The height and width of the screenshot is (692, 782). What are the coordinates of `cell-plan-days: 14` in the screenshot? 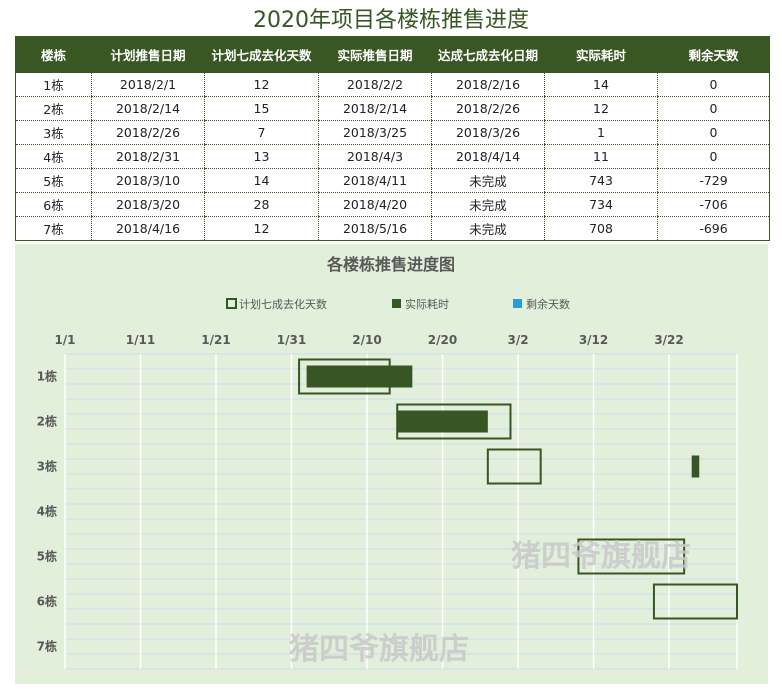 It's located at (261, 180).